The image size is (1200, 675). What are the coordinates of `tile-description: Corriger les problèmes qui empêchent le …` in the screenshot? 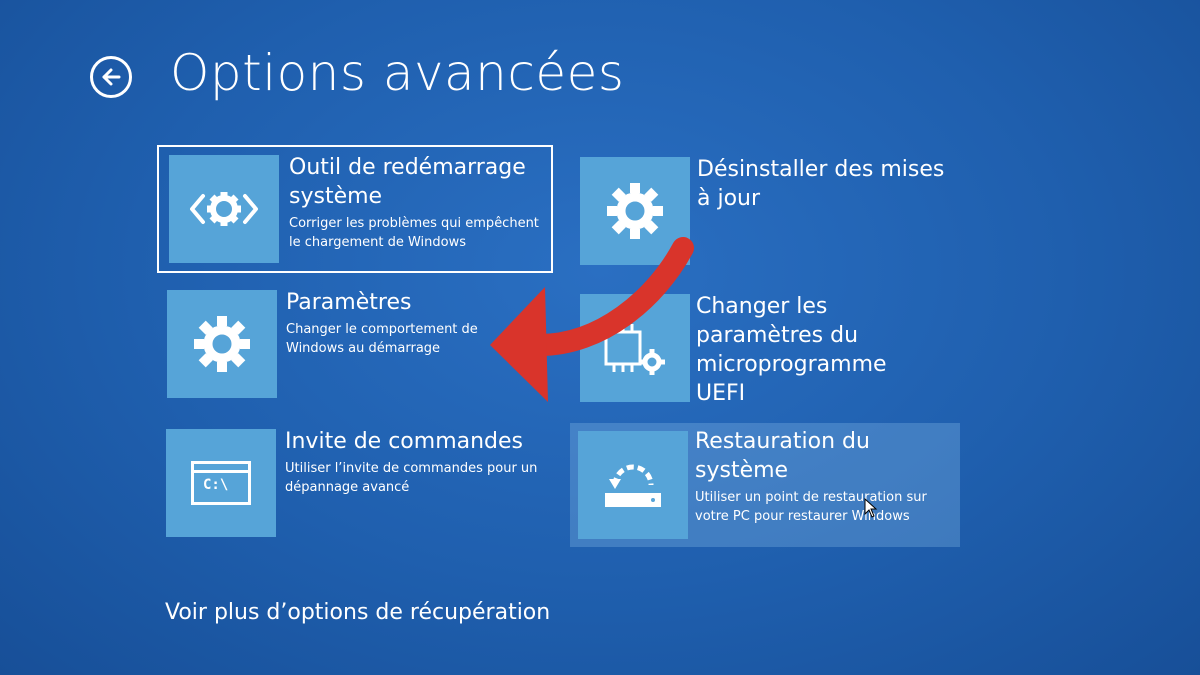 It's located at (414, 233).